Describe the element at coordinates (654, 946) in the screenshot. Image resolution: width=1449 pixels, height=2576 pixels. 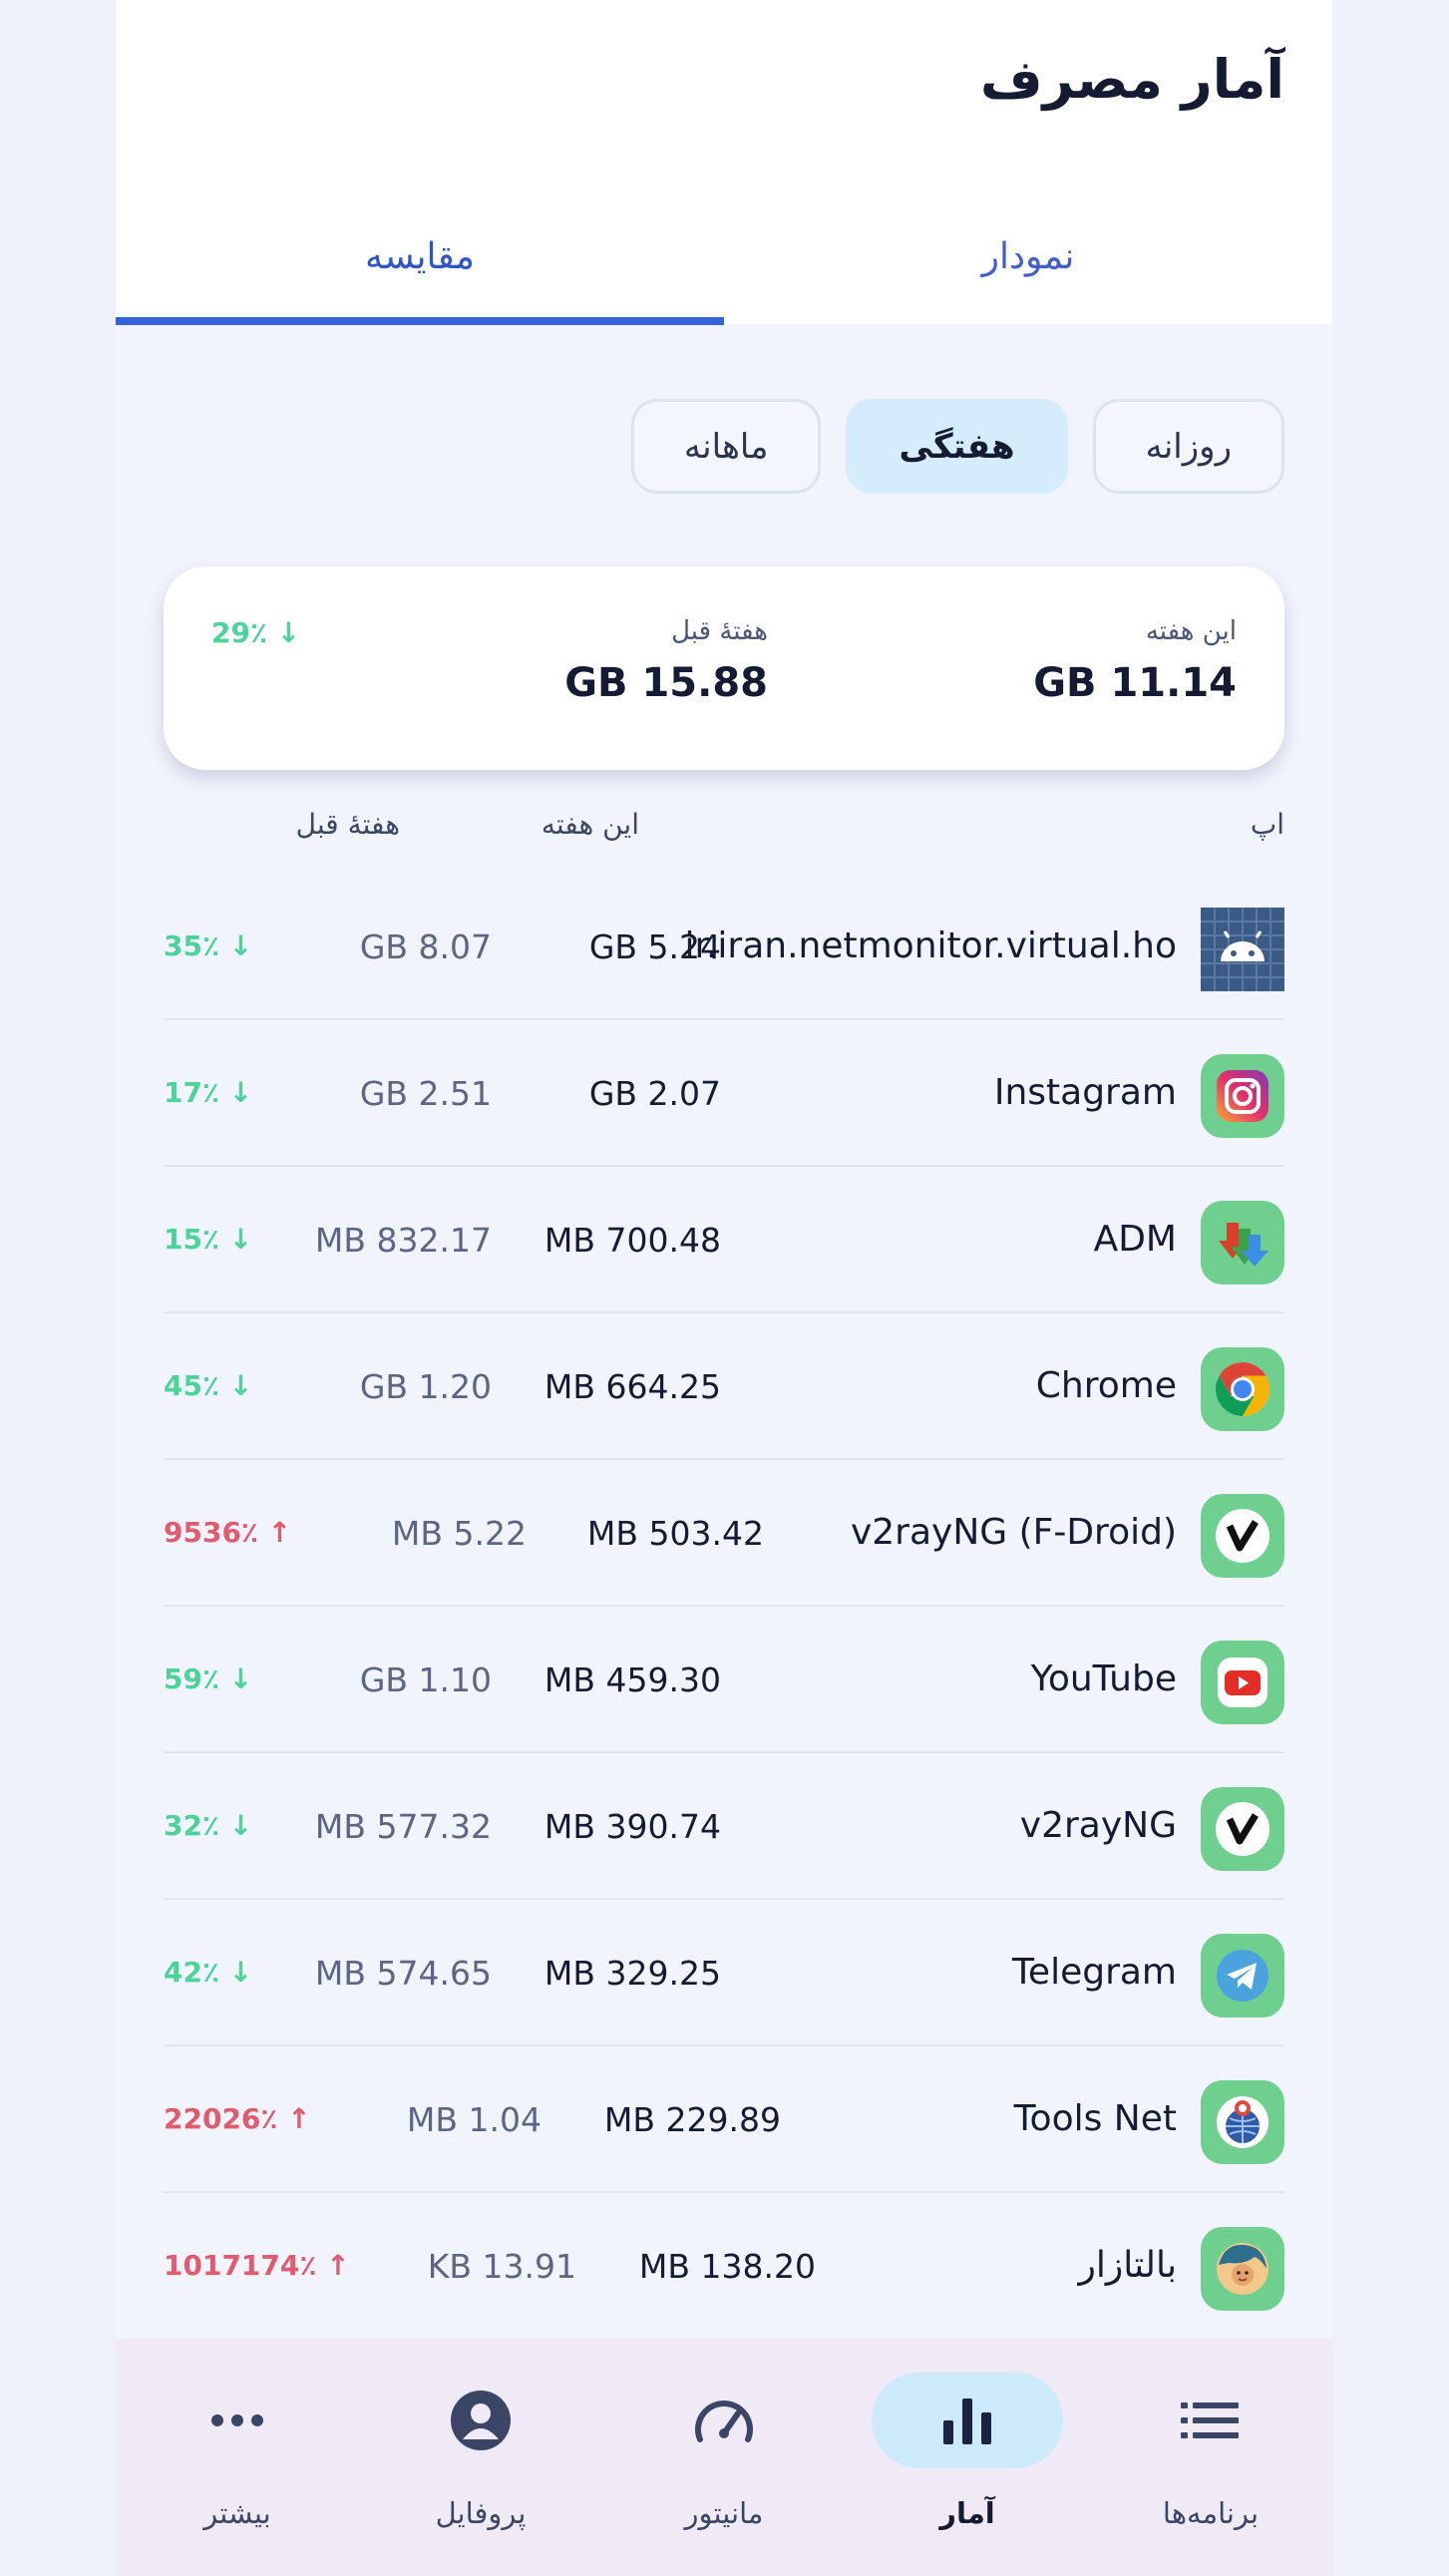
I see `this-week-usage: GB 5.24` at that location.